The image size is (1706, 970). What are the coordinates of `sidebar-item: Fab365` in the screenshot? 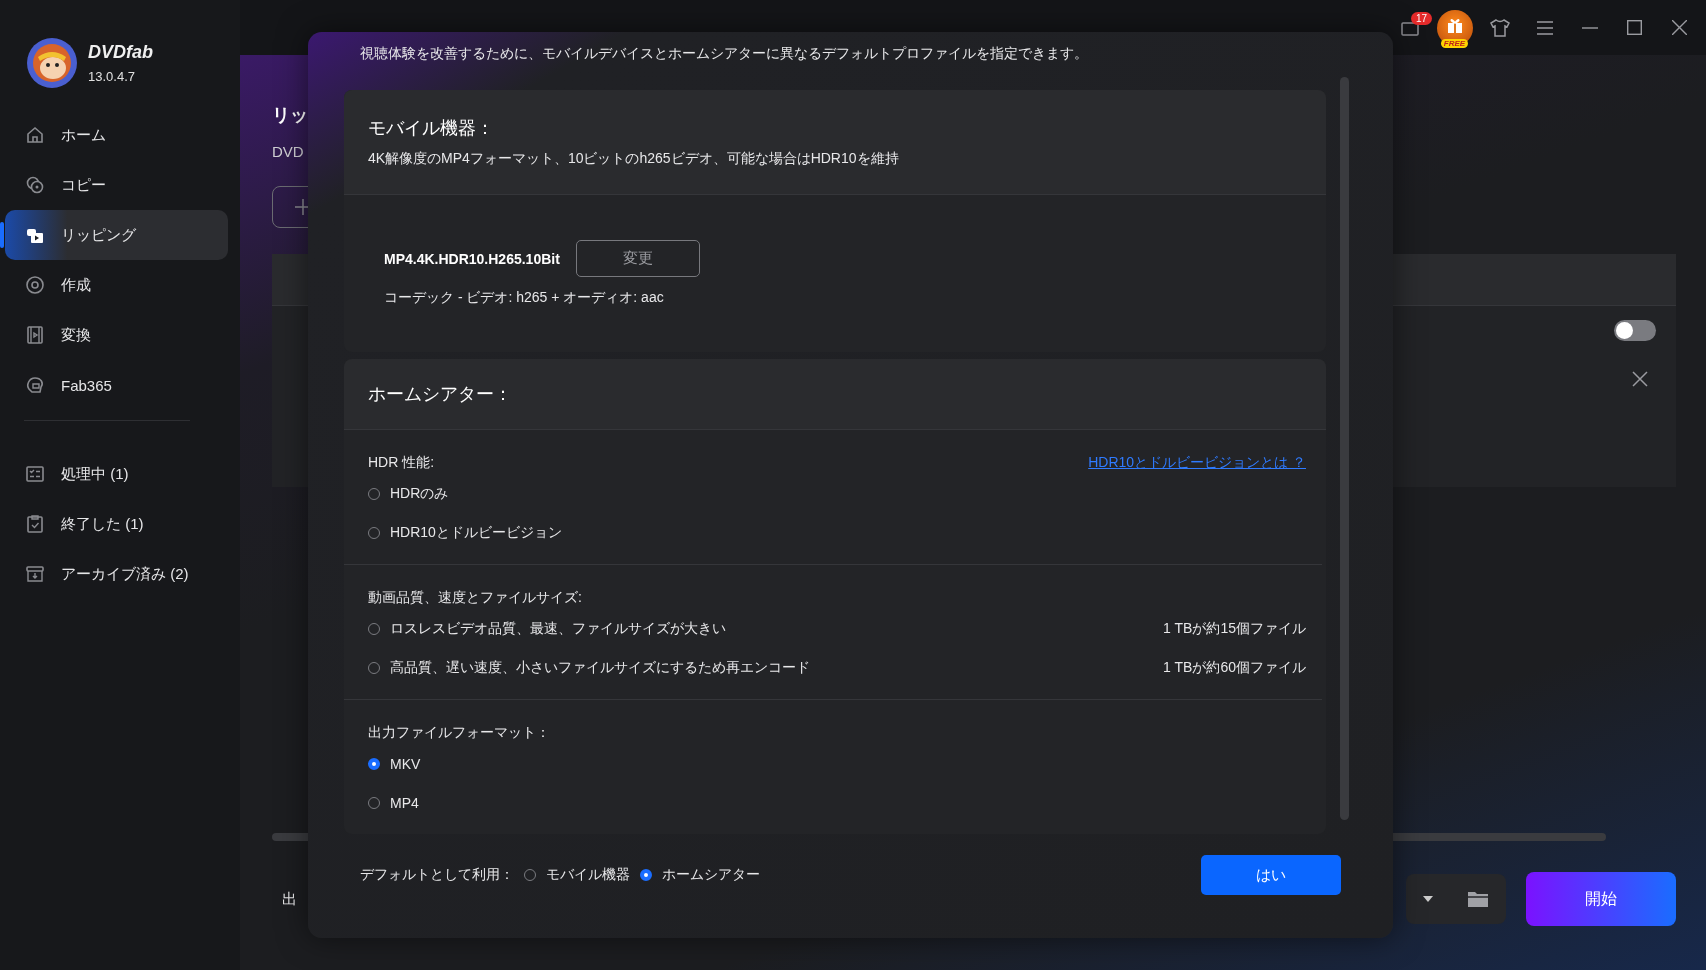 It's located at (116, 385).